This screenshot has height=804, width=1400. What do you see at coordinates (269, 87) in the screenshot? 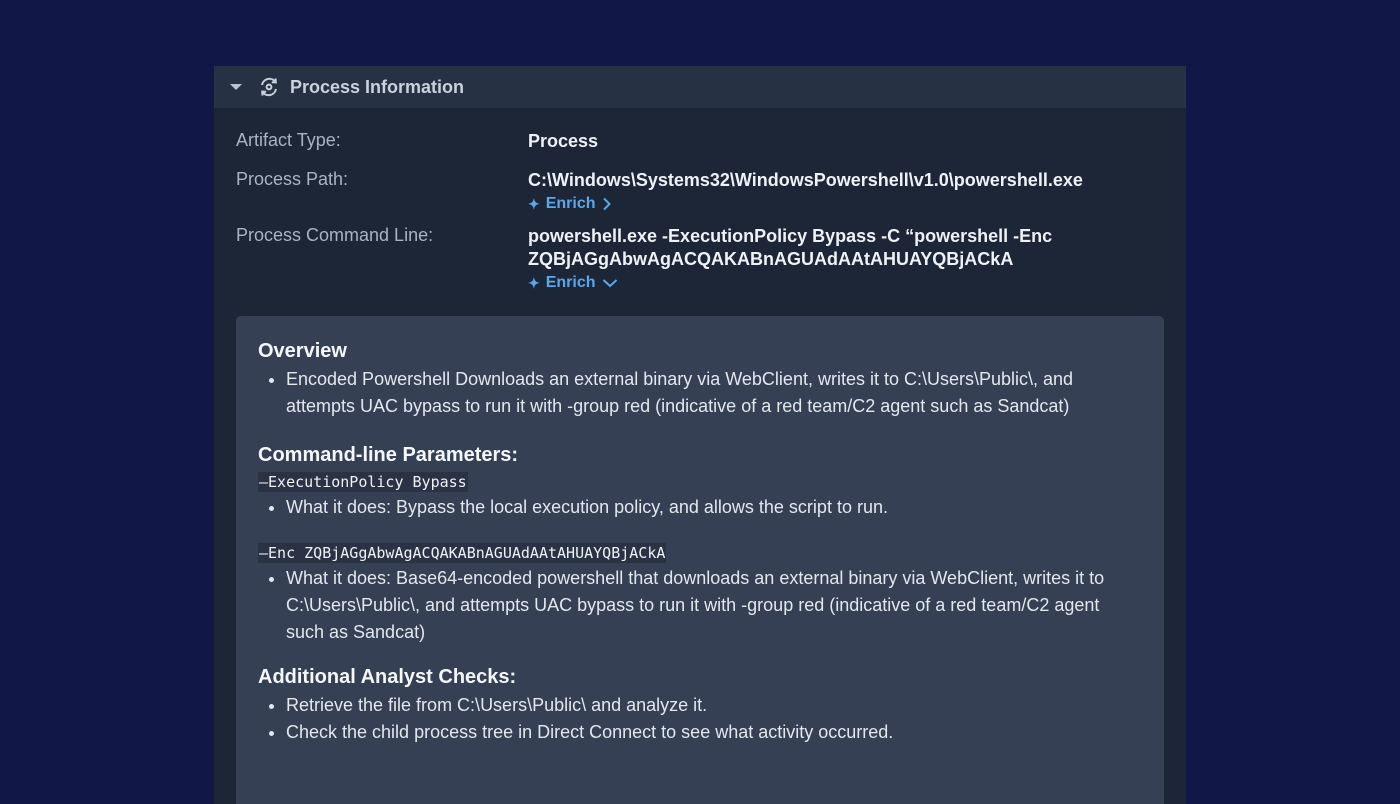
I see `process-icon` at bounding box center [269, 87].